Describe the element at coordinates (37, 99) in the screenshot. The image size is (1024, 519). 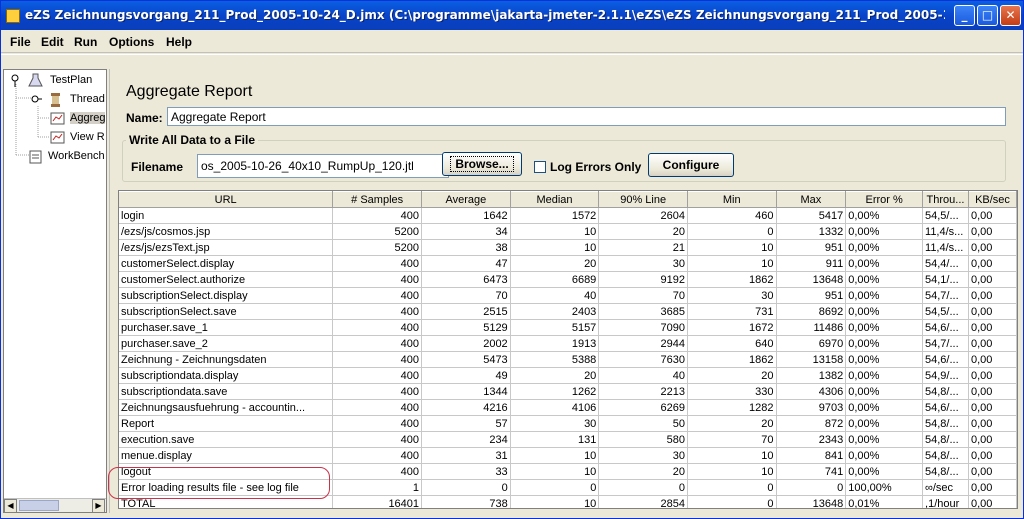
I see `expand-toggle-icon` at that location.